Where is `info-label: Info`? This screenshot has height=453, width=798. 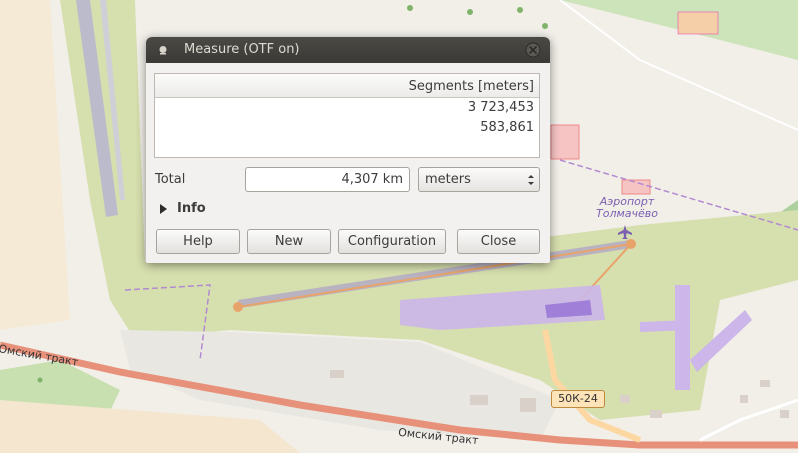 info-label: Info is located at coordinates (191, 208).